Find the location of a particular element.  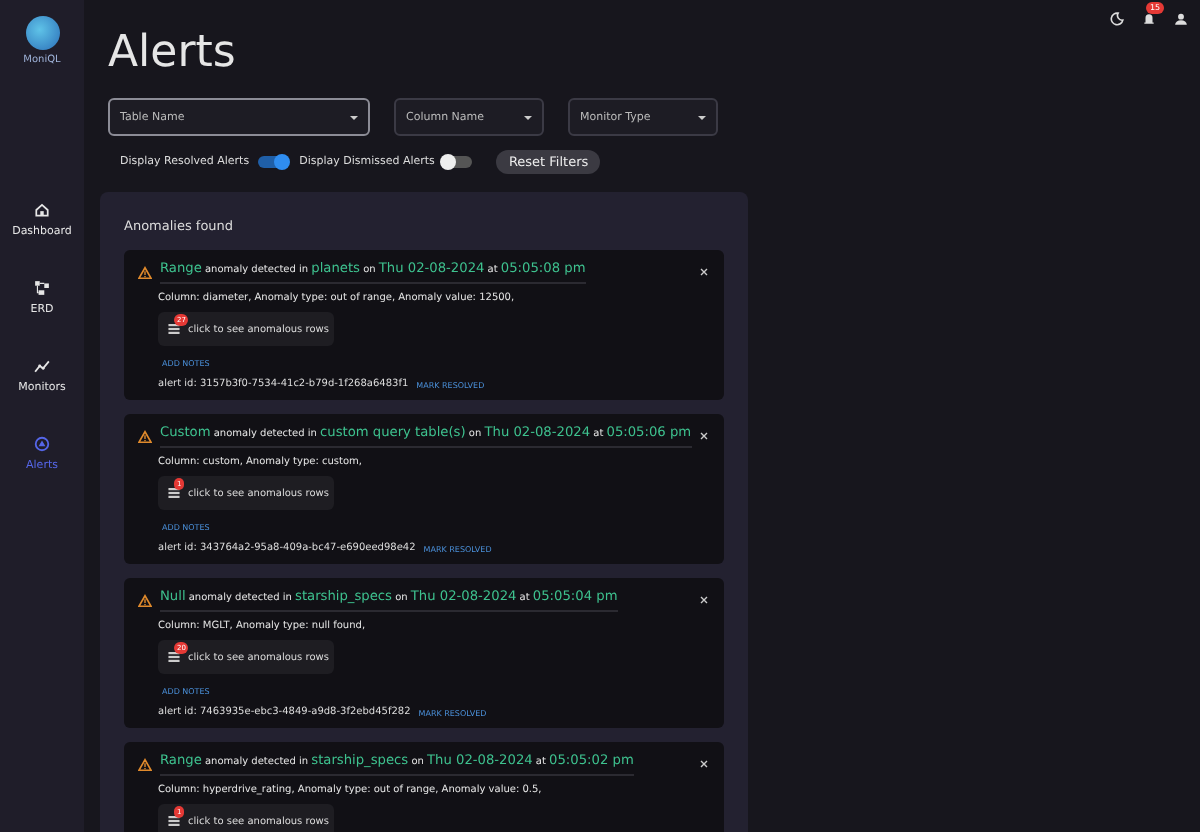

monitors-icon is located at coordinates (42, 366).